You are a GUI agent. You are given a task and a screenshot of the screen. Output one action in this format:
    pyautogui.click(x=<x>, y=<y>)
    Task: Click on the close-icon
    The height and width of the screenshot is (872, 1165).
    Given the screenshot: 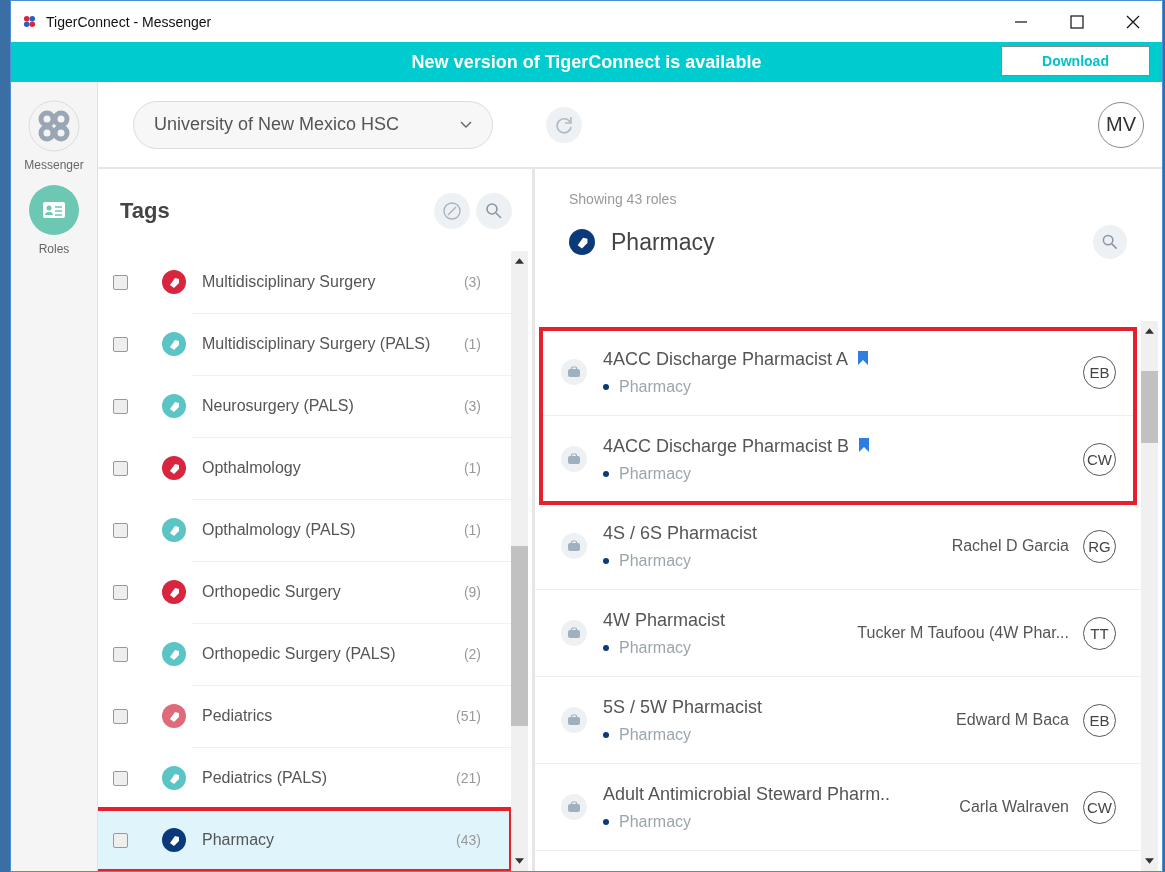 What is the action you would take?
    pyautogui.click(x=1133, y=21)
    